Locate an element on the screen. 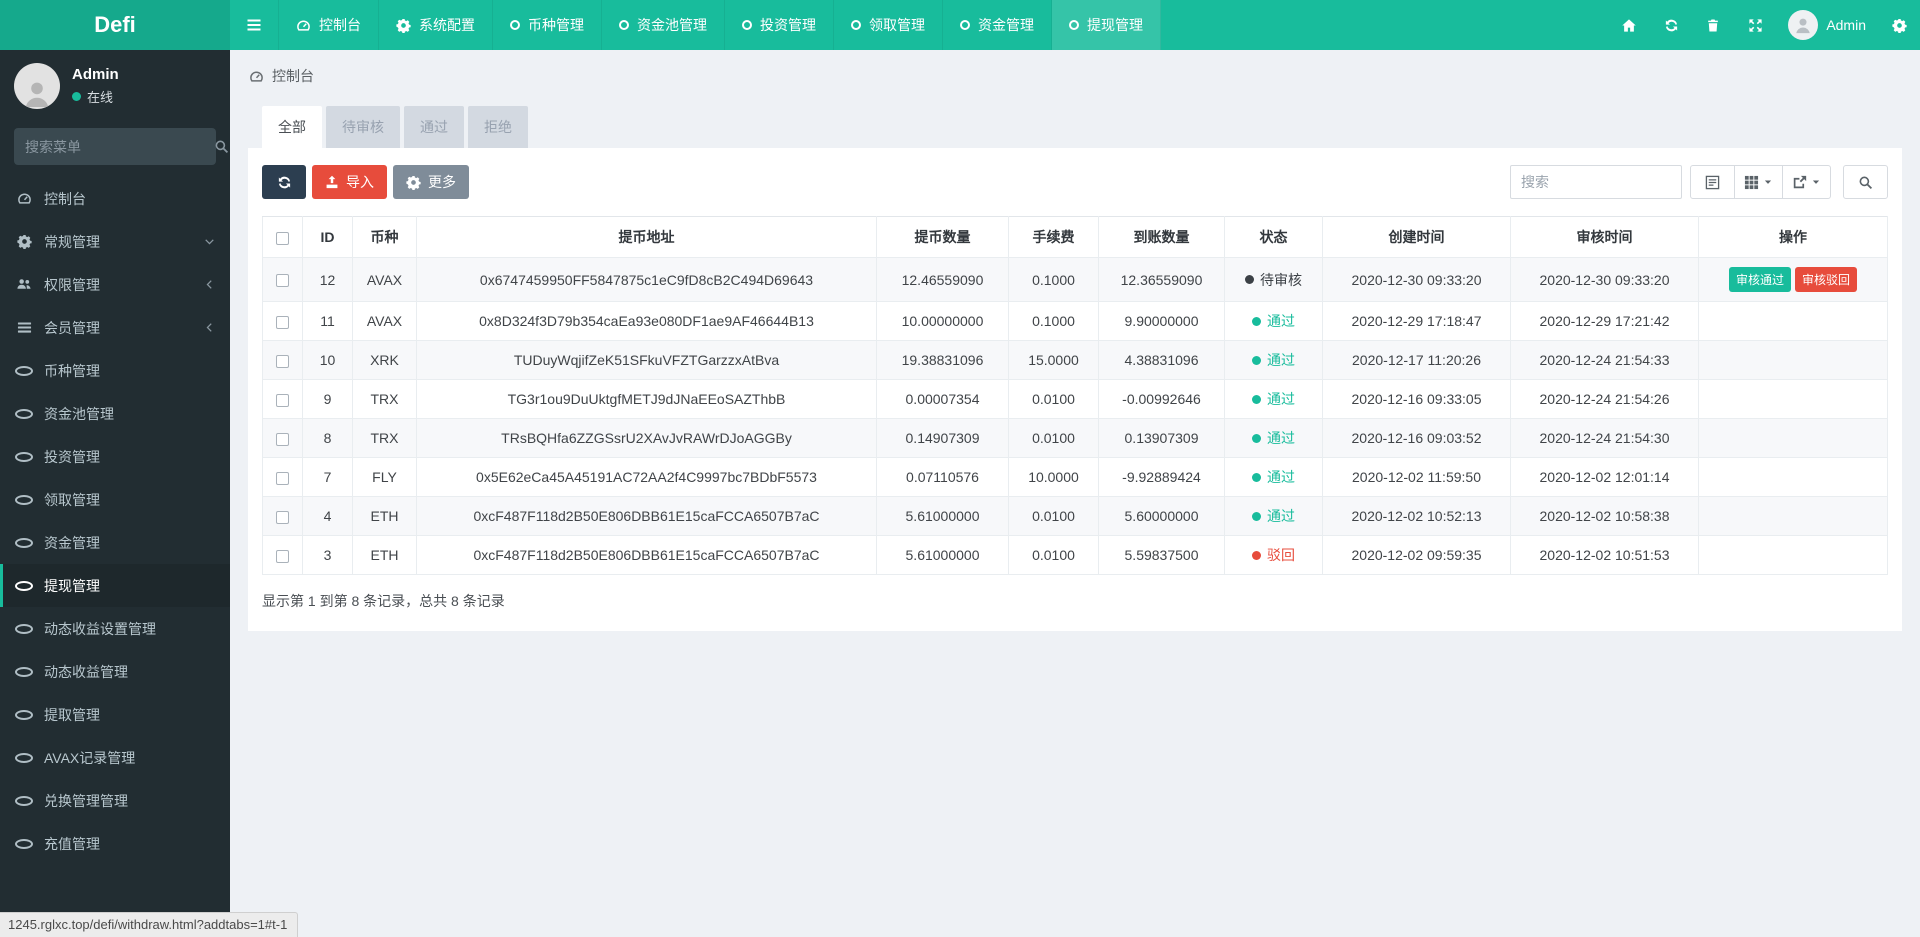 This screenshot has height=937, width=1920. column-header: 提币地址 is located at coordinates (646, 237).